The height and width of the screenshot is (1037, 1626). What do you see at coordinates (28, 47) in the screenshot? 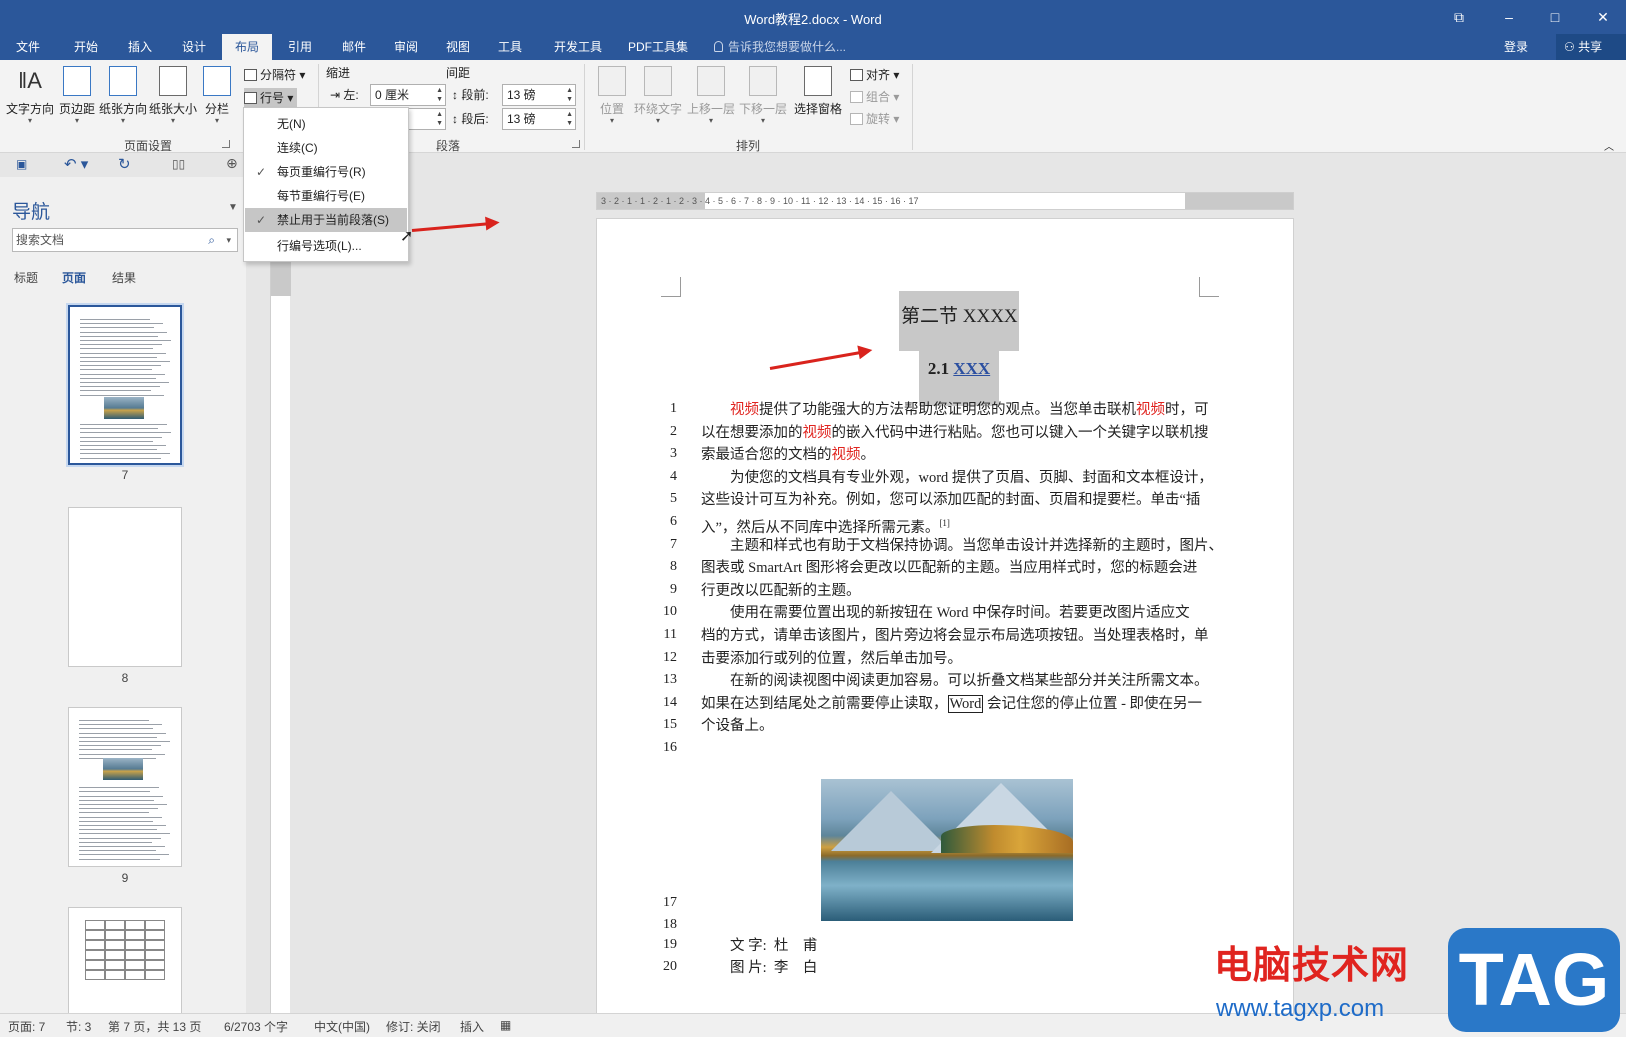
I see `tab-file: 文件` at bounding box center [28, 47].